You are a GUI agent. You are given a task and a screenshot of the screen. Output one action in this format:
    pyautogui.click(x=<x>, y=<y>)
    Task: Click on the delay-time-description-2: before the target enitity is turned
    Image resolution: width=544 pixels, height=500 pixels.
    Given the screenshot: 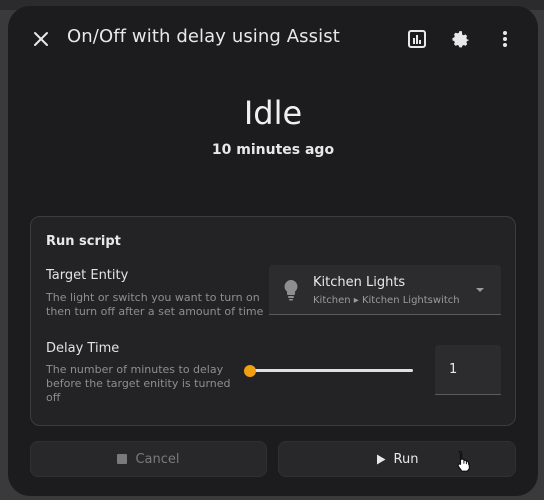 What is the action you would take?
    pyautogui.click(x=138, y=383)
    